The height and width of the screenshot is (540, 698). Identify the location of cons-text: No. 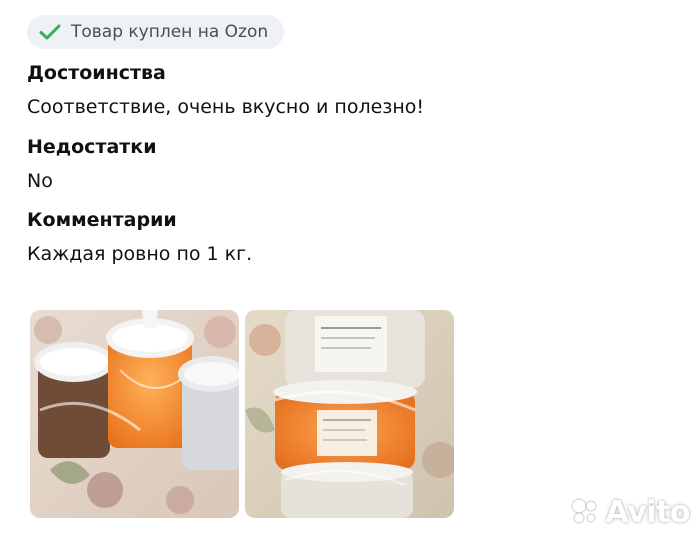
(40, 181).